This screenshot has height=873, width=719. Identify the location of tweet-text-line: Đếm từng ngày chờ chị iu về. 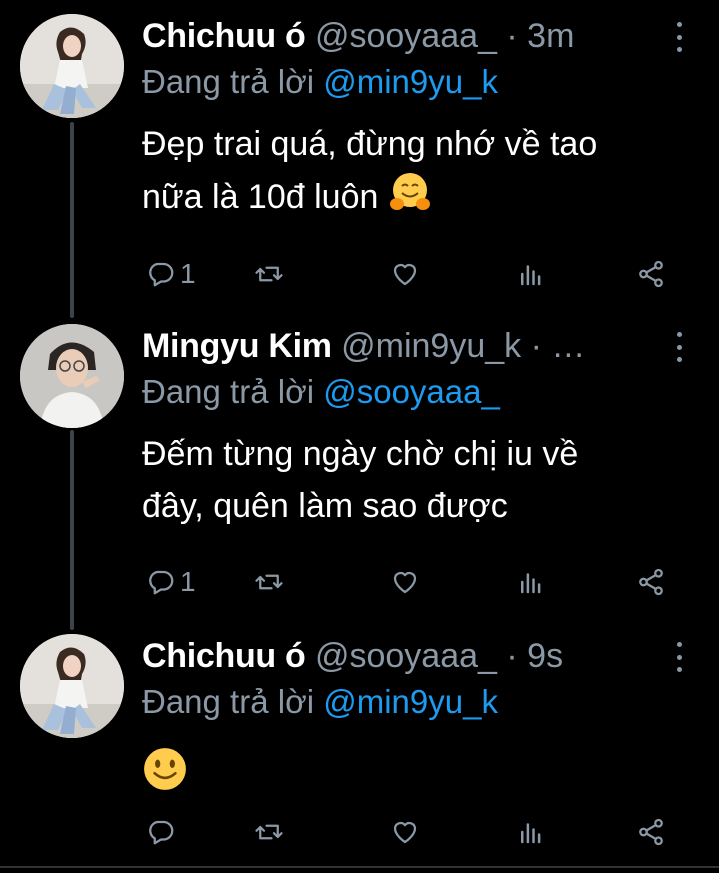
(360, 454).